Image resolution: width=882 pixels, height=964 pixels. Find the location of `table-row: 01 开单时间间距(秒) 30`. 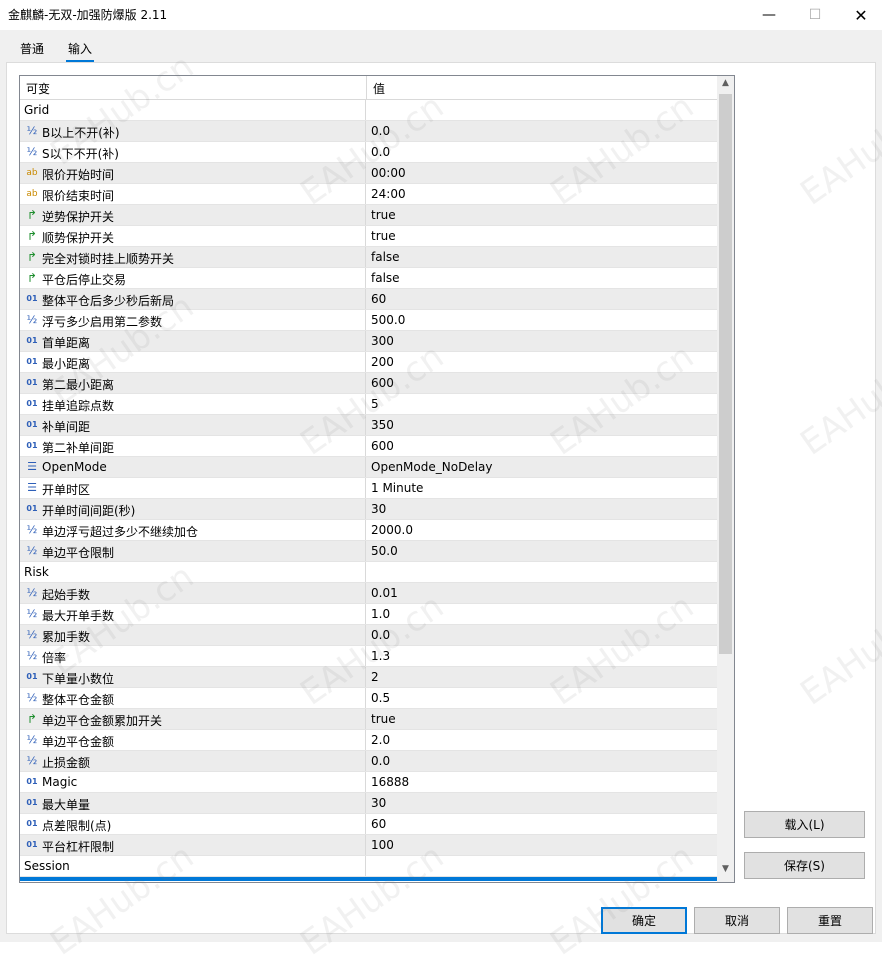

table-row: 01 开单时间间距(秒) 30 is located at coordinates (368, 509).